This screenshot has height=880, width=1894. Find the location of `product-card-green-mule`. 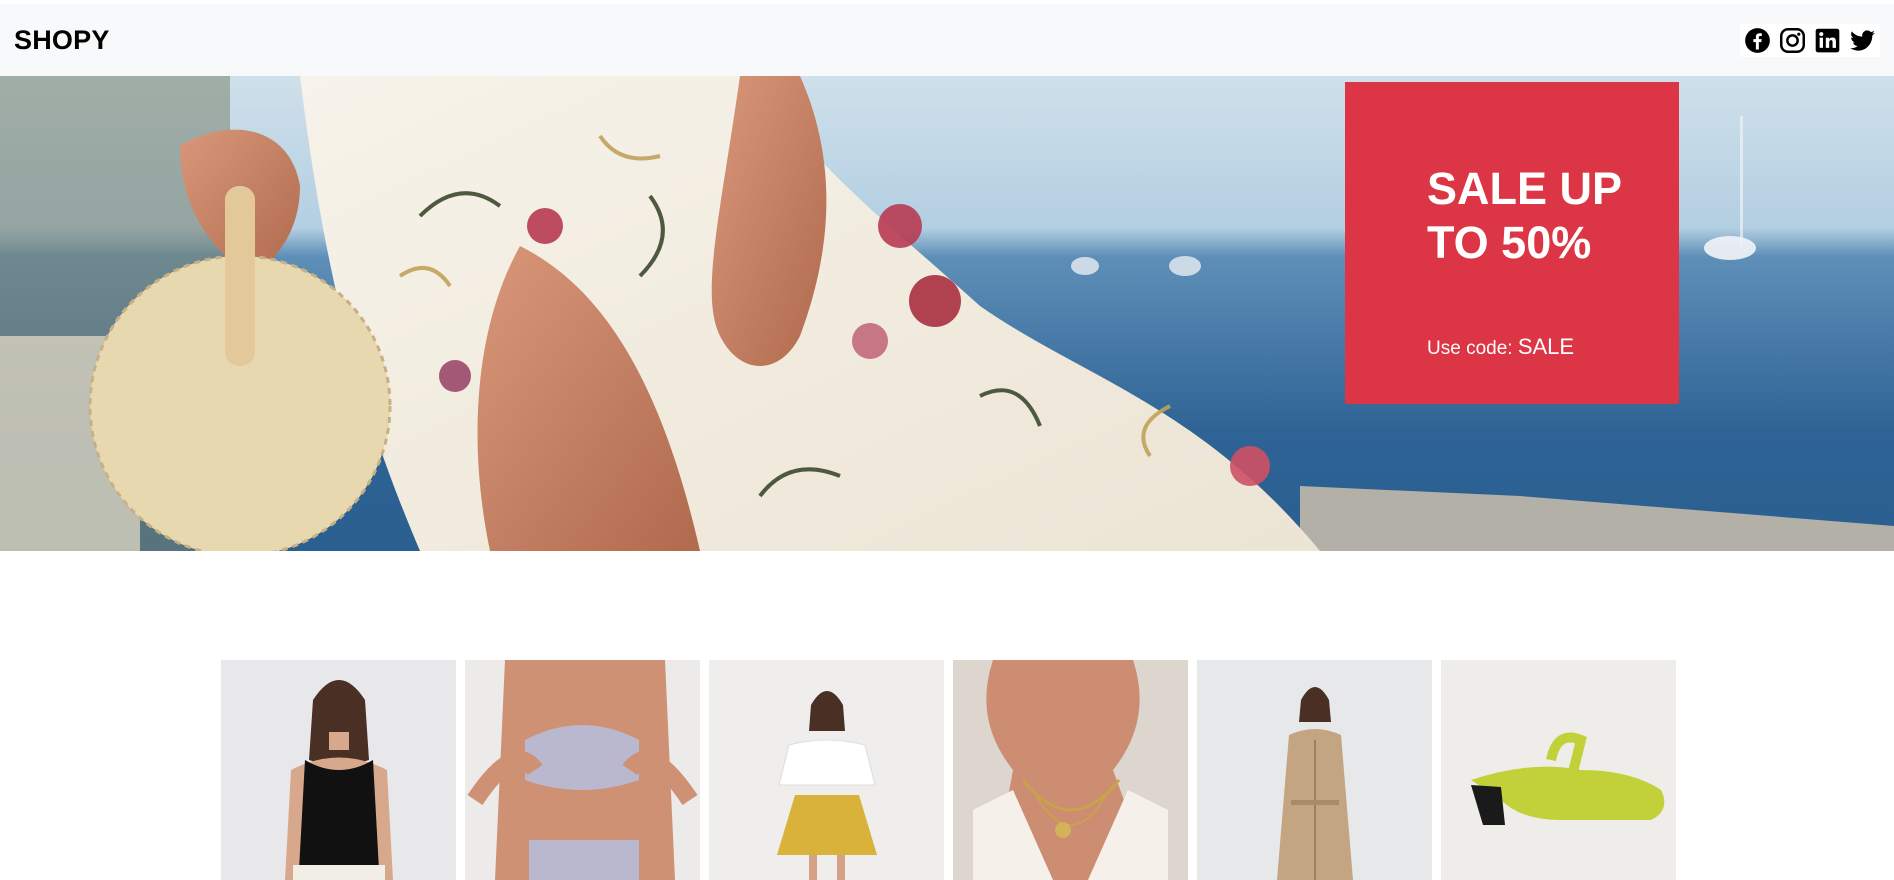

product-card-green-mule is located at coordinates (1558, 770).